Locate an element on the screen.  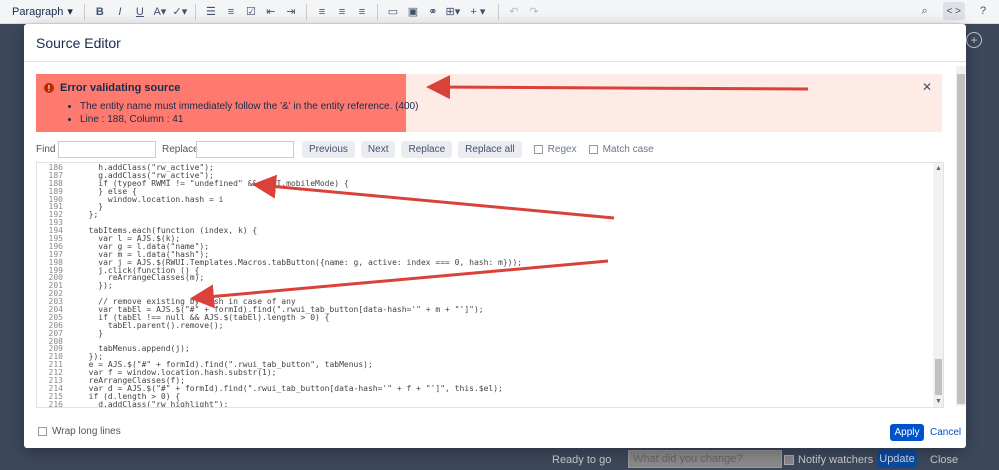
indent-icon: ⇥ is located at coordinates (291, 12).